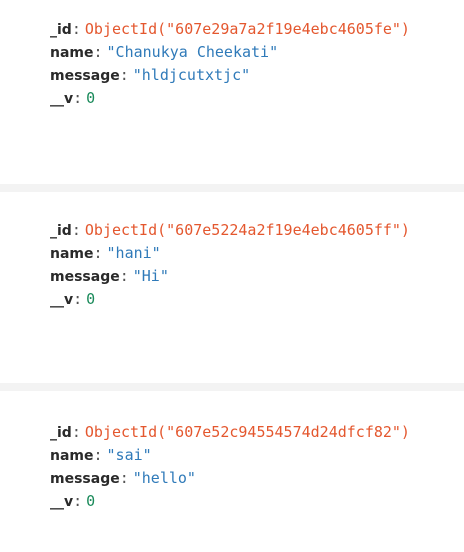 The width and height of the screenshot is (464, 552). Describe the element at coordinates (230, 253) in the screenshot. I see `field-name: name: "hani"` at that location.